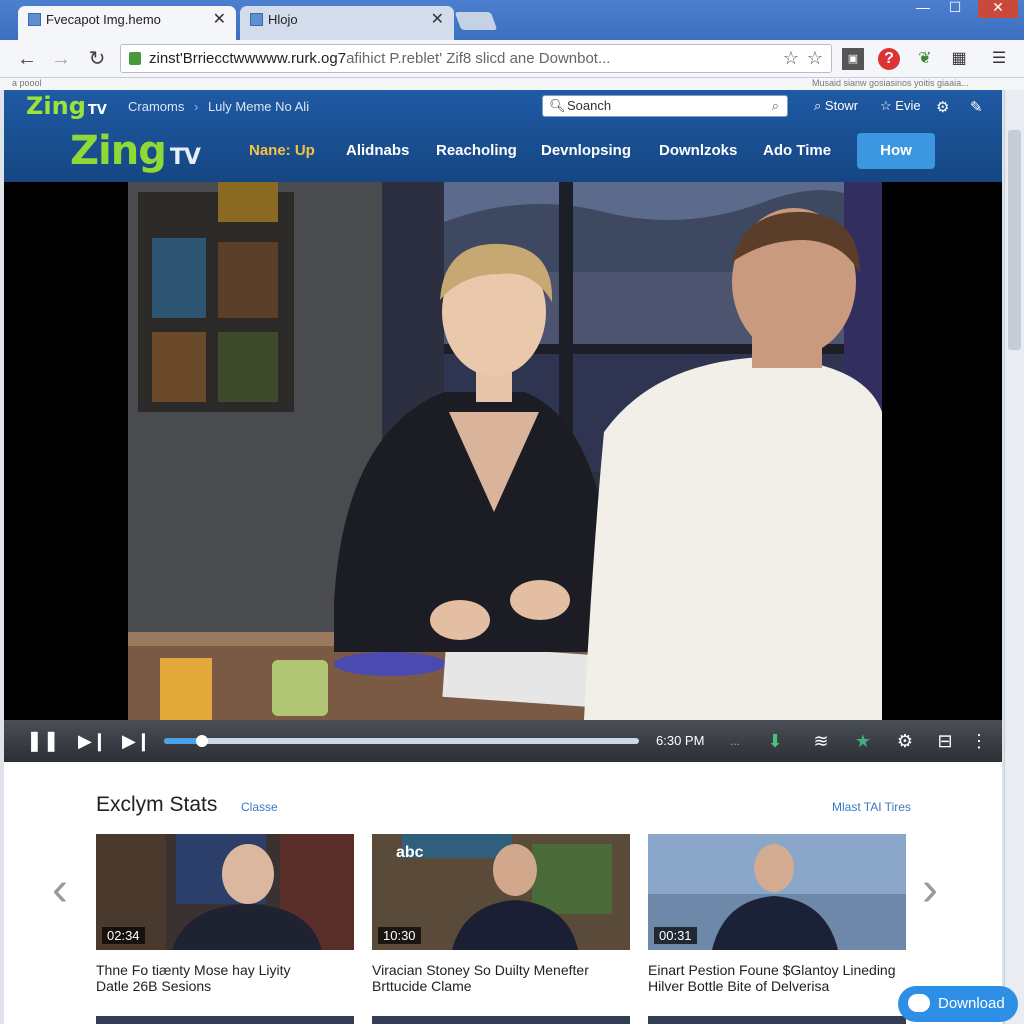  What do you see at coordinates (282, 150) in the screenshot?
I see `nav-item-name-up: Nane: Up` at bounding box center [282, 150].